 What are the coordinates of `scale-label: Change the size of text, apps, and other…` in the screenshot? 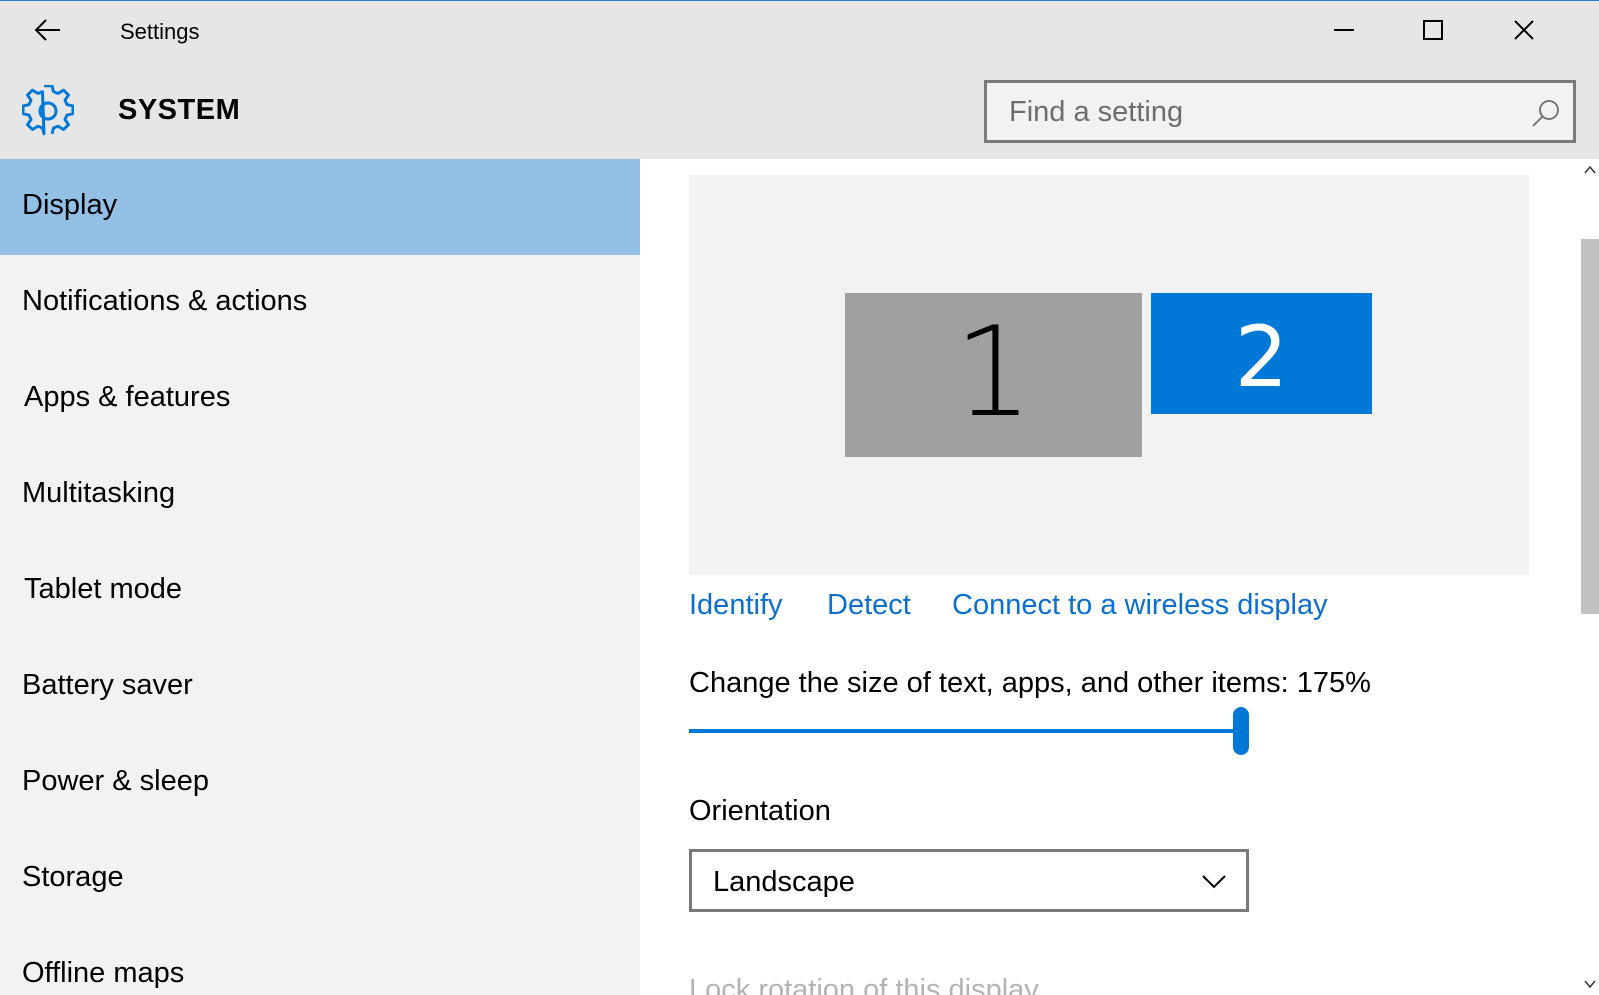 It's located at (1030, 683).